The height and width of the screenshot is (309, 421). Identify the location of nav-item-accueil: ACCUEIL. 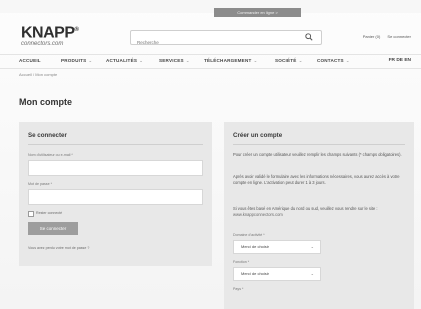
(30, 60).